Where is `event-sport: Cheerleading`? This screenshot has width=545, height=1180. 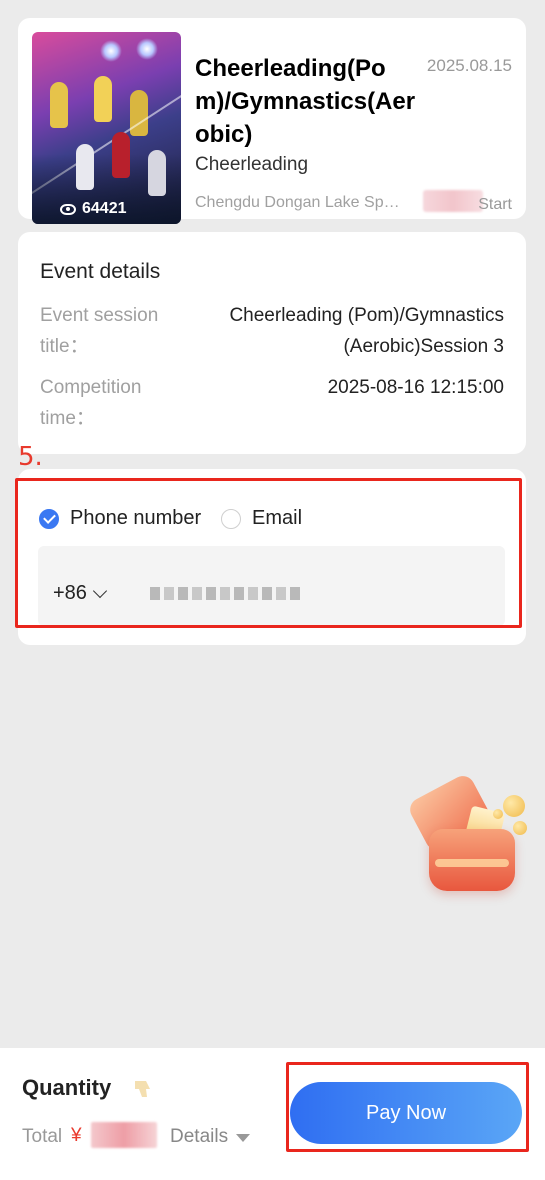
event-sport: Cheerleading is located at coordinates (252, 164).